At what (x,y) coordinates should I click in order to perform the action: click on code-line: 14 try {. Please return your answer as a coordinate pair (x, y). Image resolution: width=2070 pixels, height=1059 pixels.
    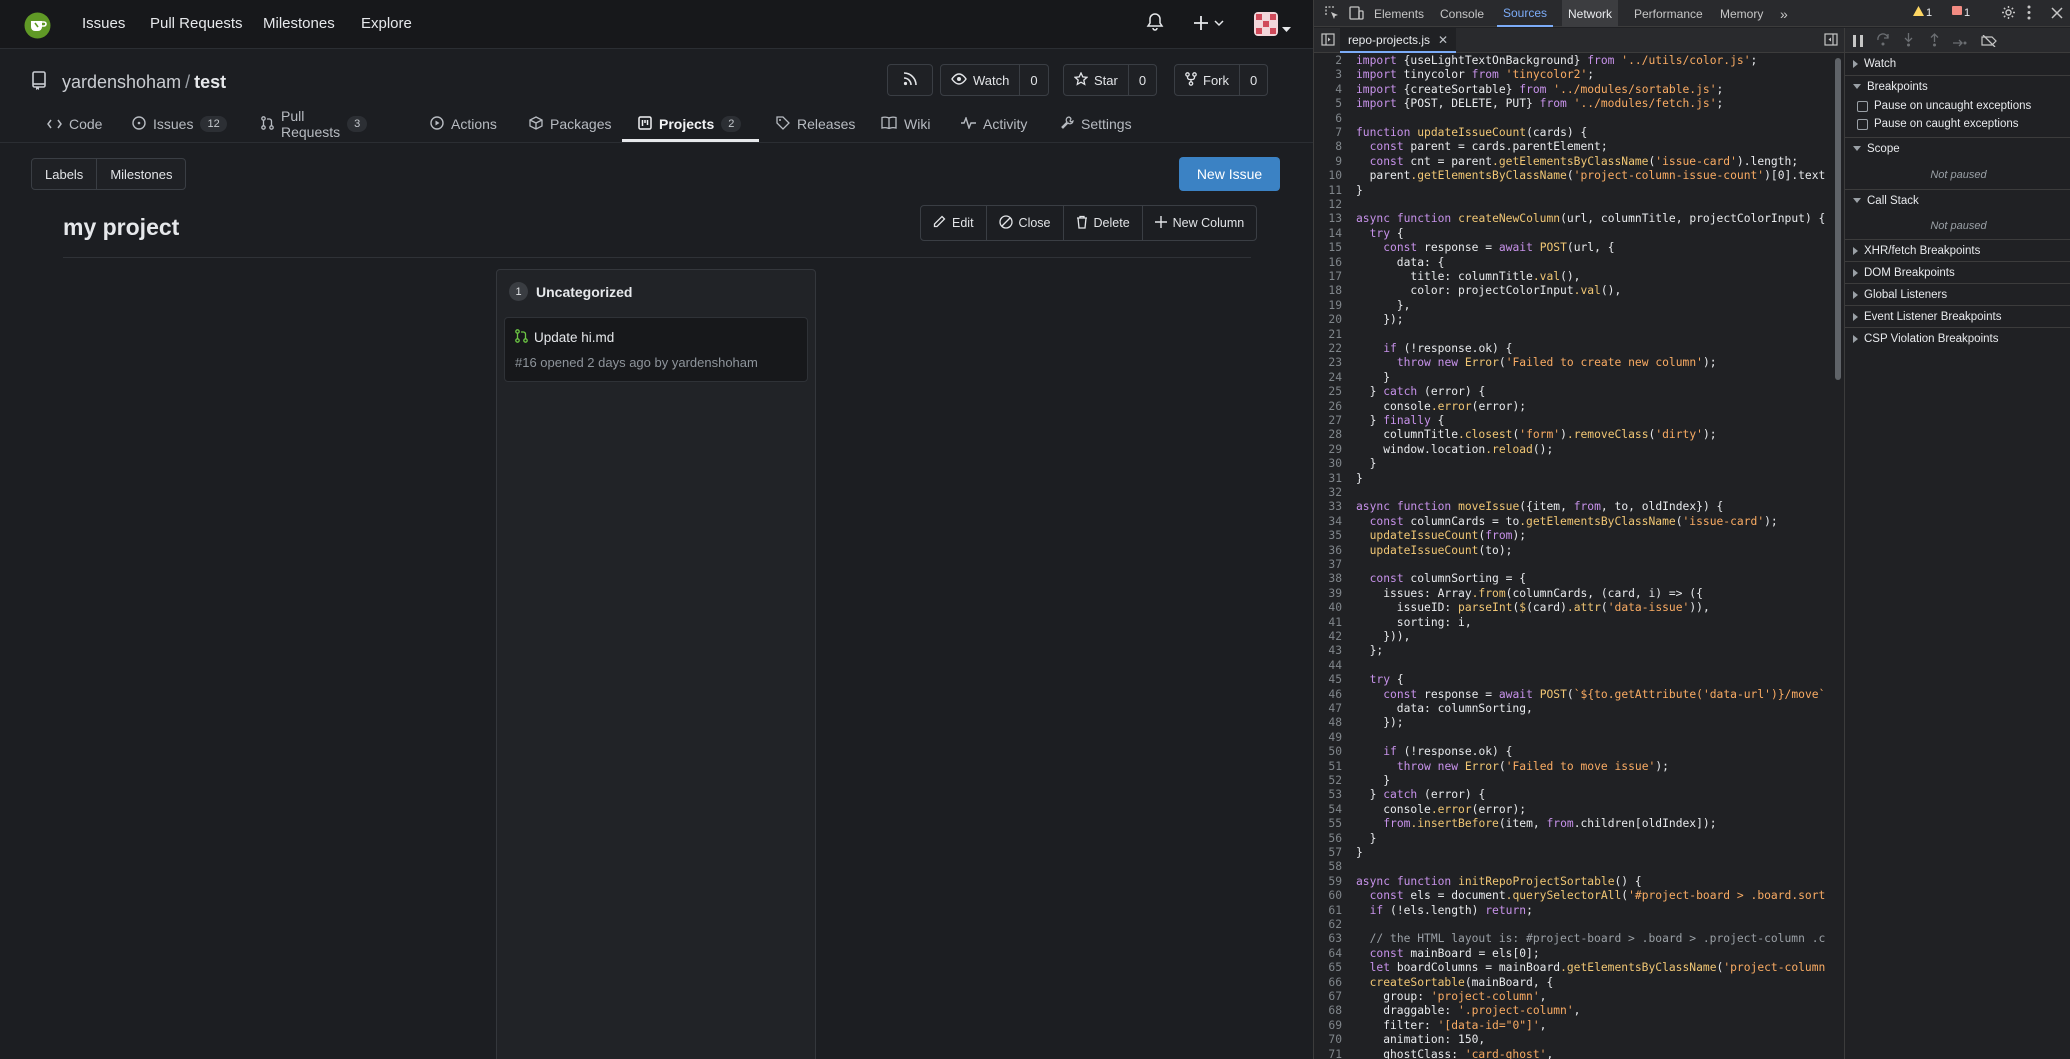
    Looking at the image, I should click on (1572, 234).